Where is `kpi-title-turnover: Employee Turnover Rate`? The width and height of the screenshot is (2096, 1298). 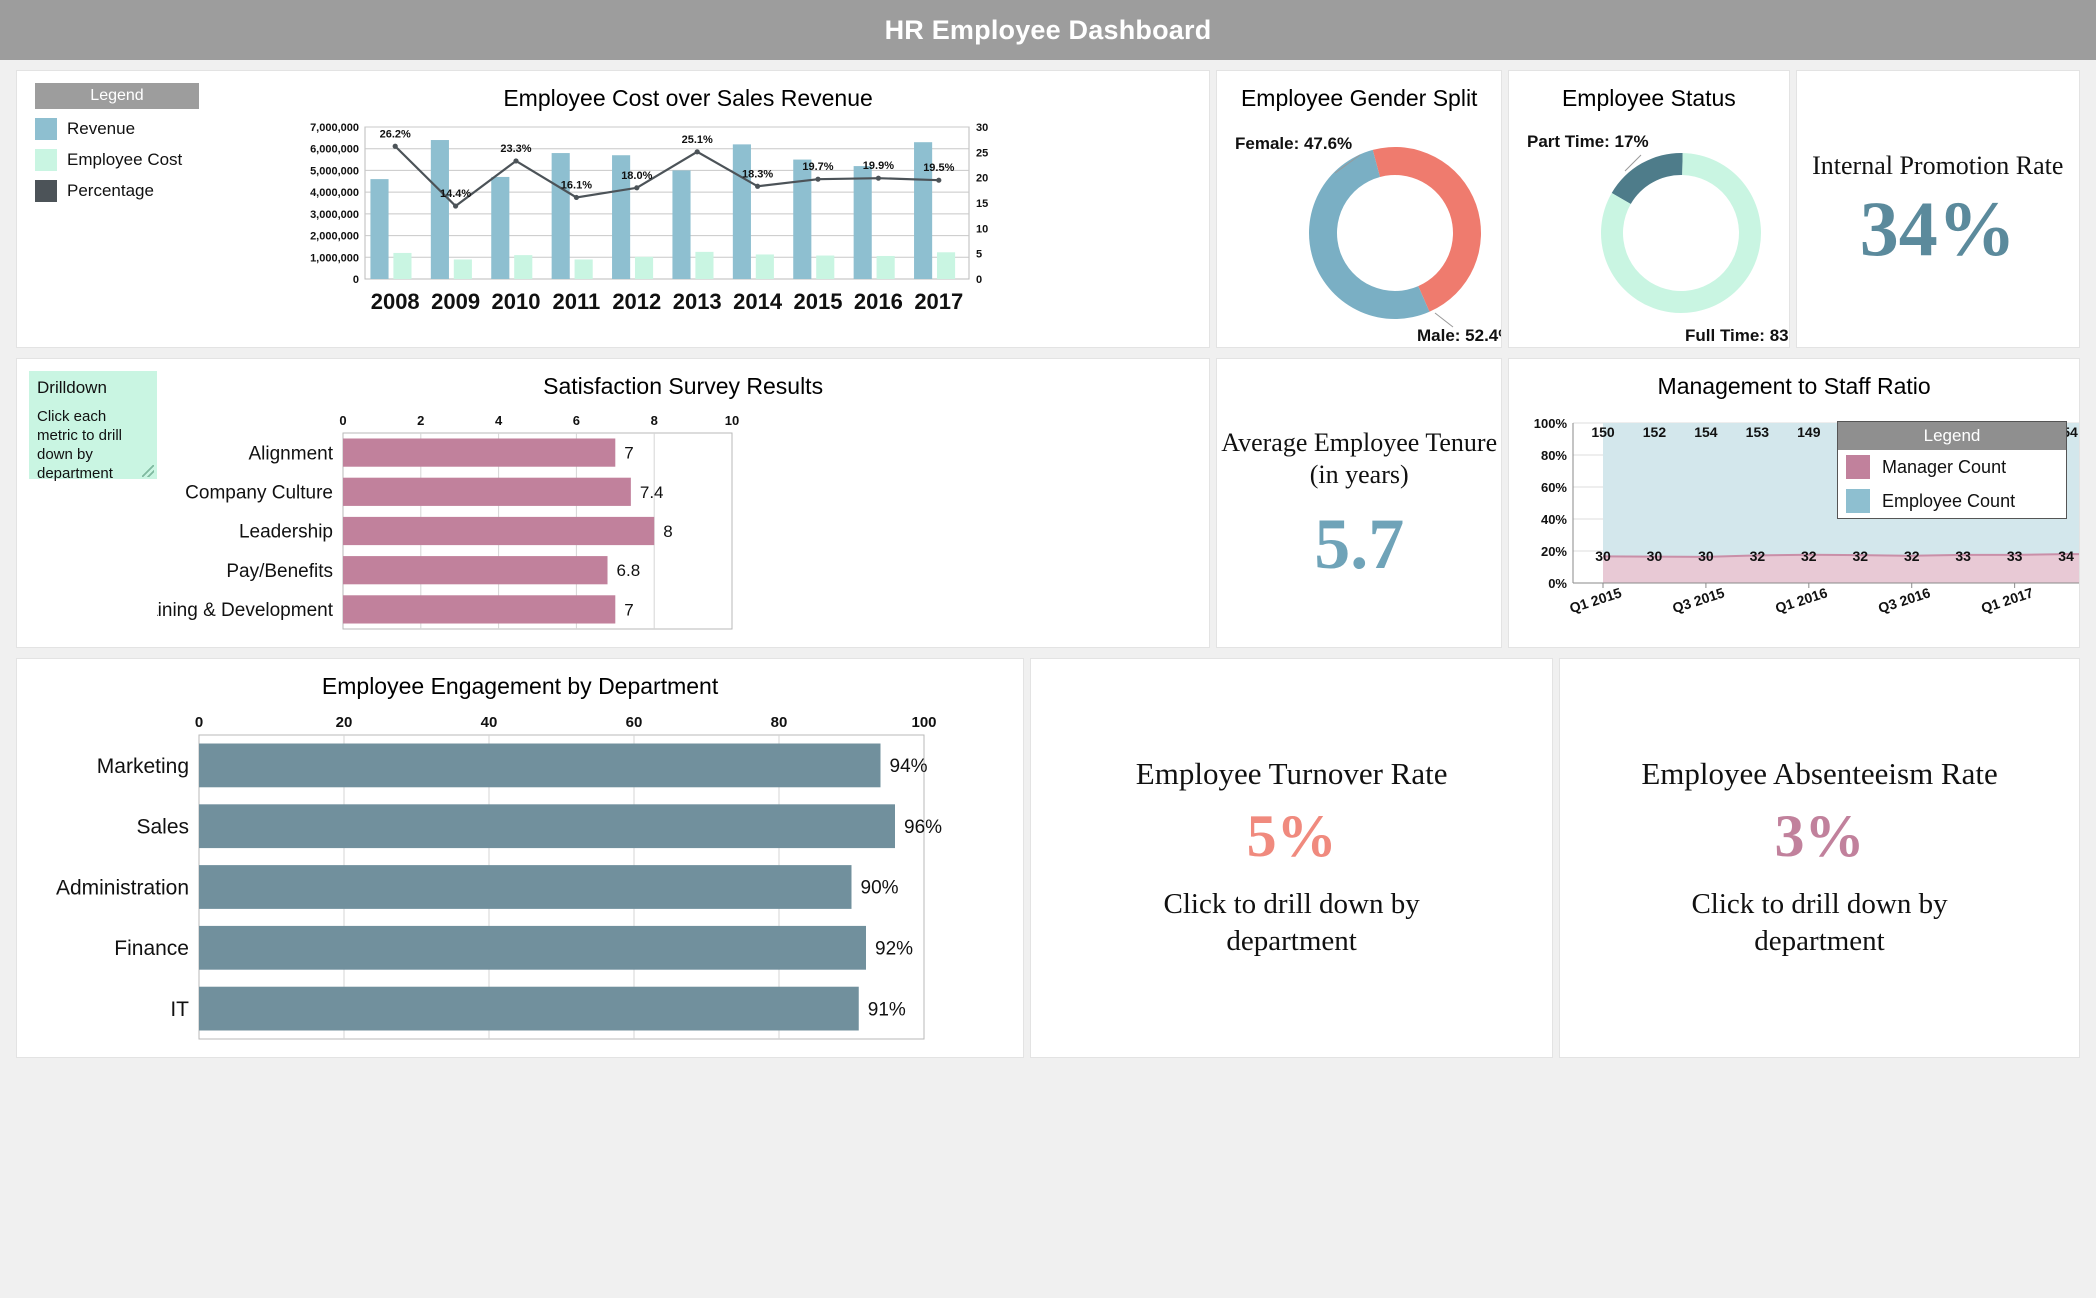
kpi-title-turnover: Employee Turnover Rate is located at coordinates (1291, 773).